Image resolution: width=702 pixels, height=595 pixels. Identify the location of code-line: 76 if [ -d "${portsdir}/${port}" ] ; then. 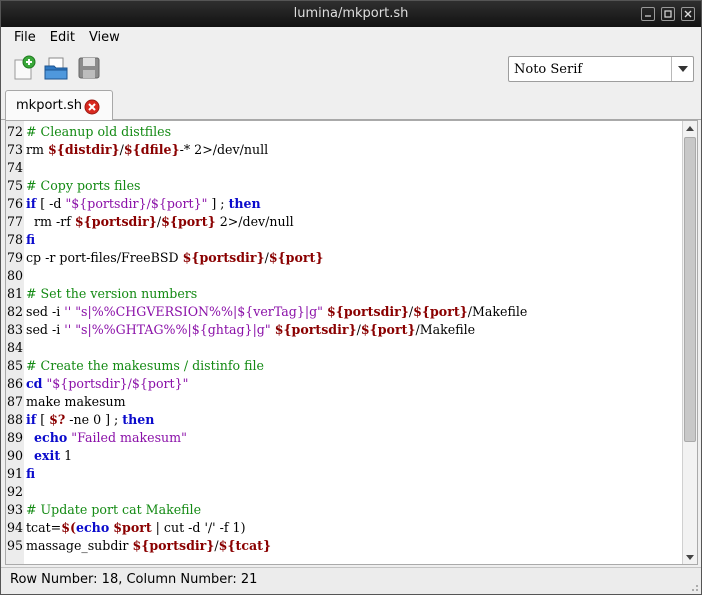
(343, 204).